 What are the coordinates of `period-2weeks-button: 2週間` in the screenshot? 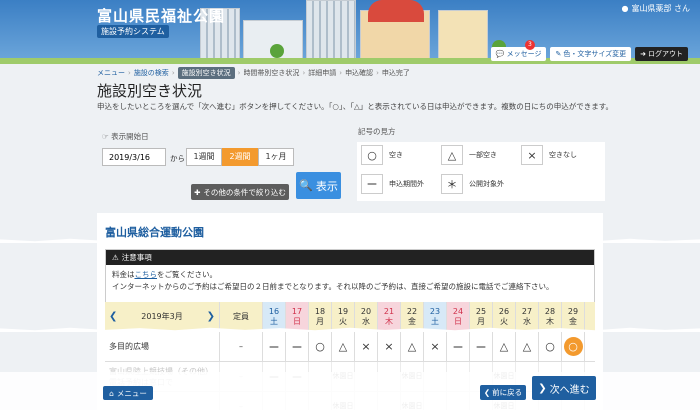 It's located at (240, 157).